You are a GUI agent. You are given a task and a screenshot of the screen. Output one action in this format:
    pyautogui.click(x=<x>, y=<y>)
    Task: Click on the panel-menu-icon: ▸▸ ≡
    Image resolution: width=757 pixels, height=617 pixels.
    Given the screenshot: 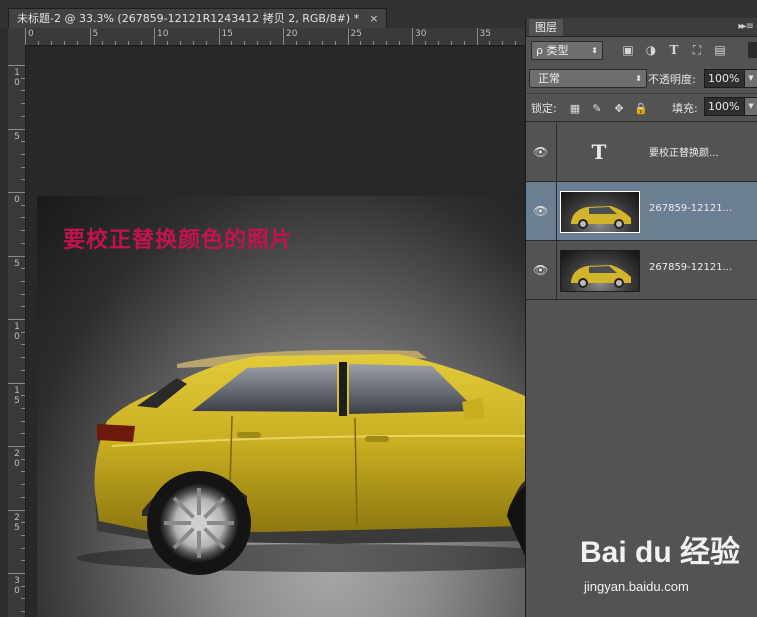 What is the action you would take?
    pyautogui.click(x=746, y=27)
    